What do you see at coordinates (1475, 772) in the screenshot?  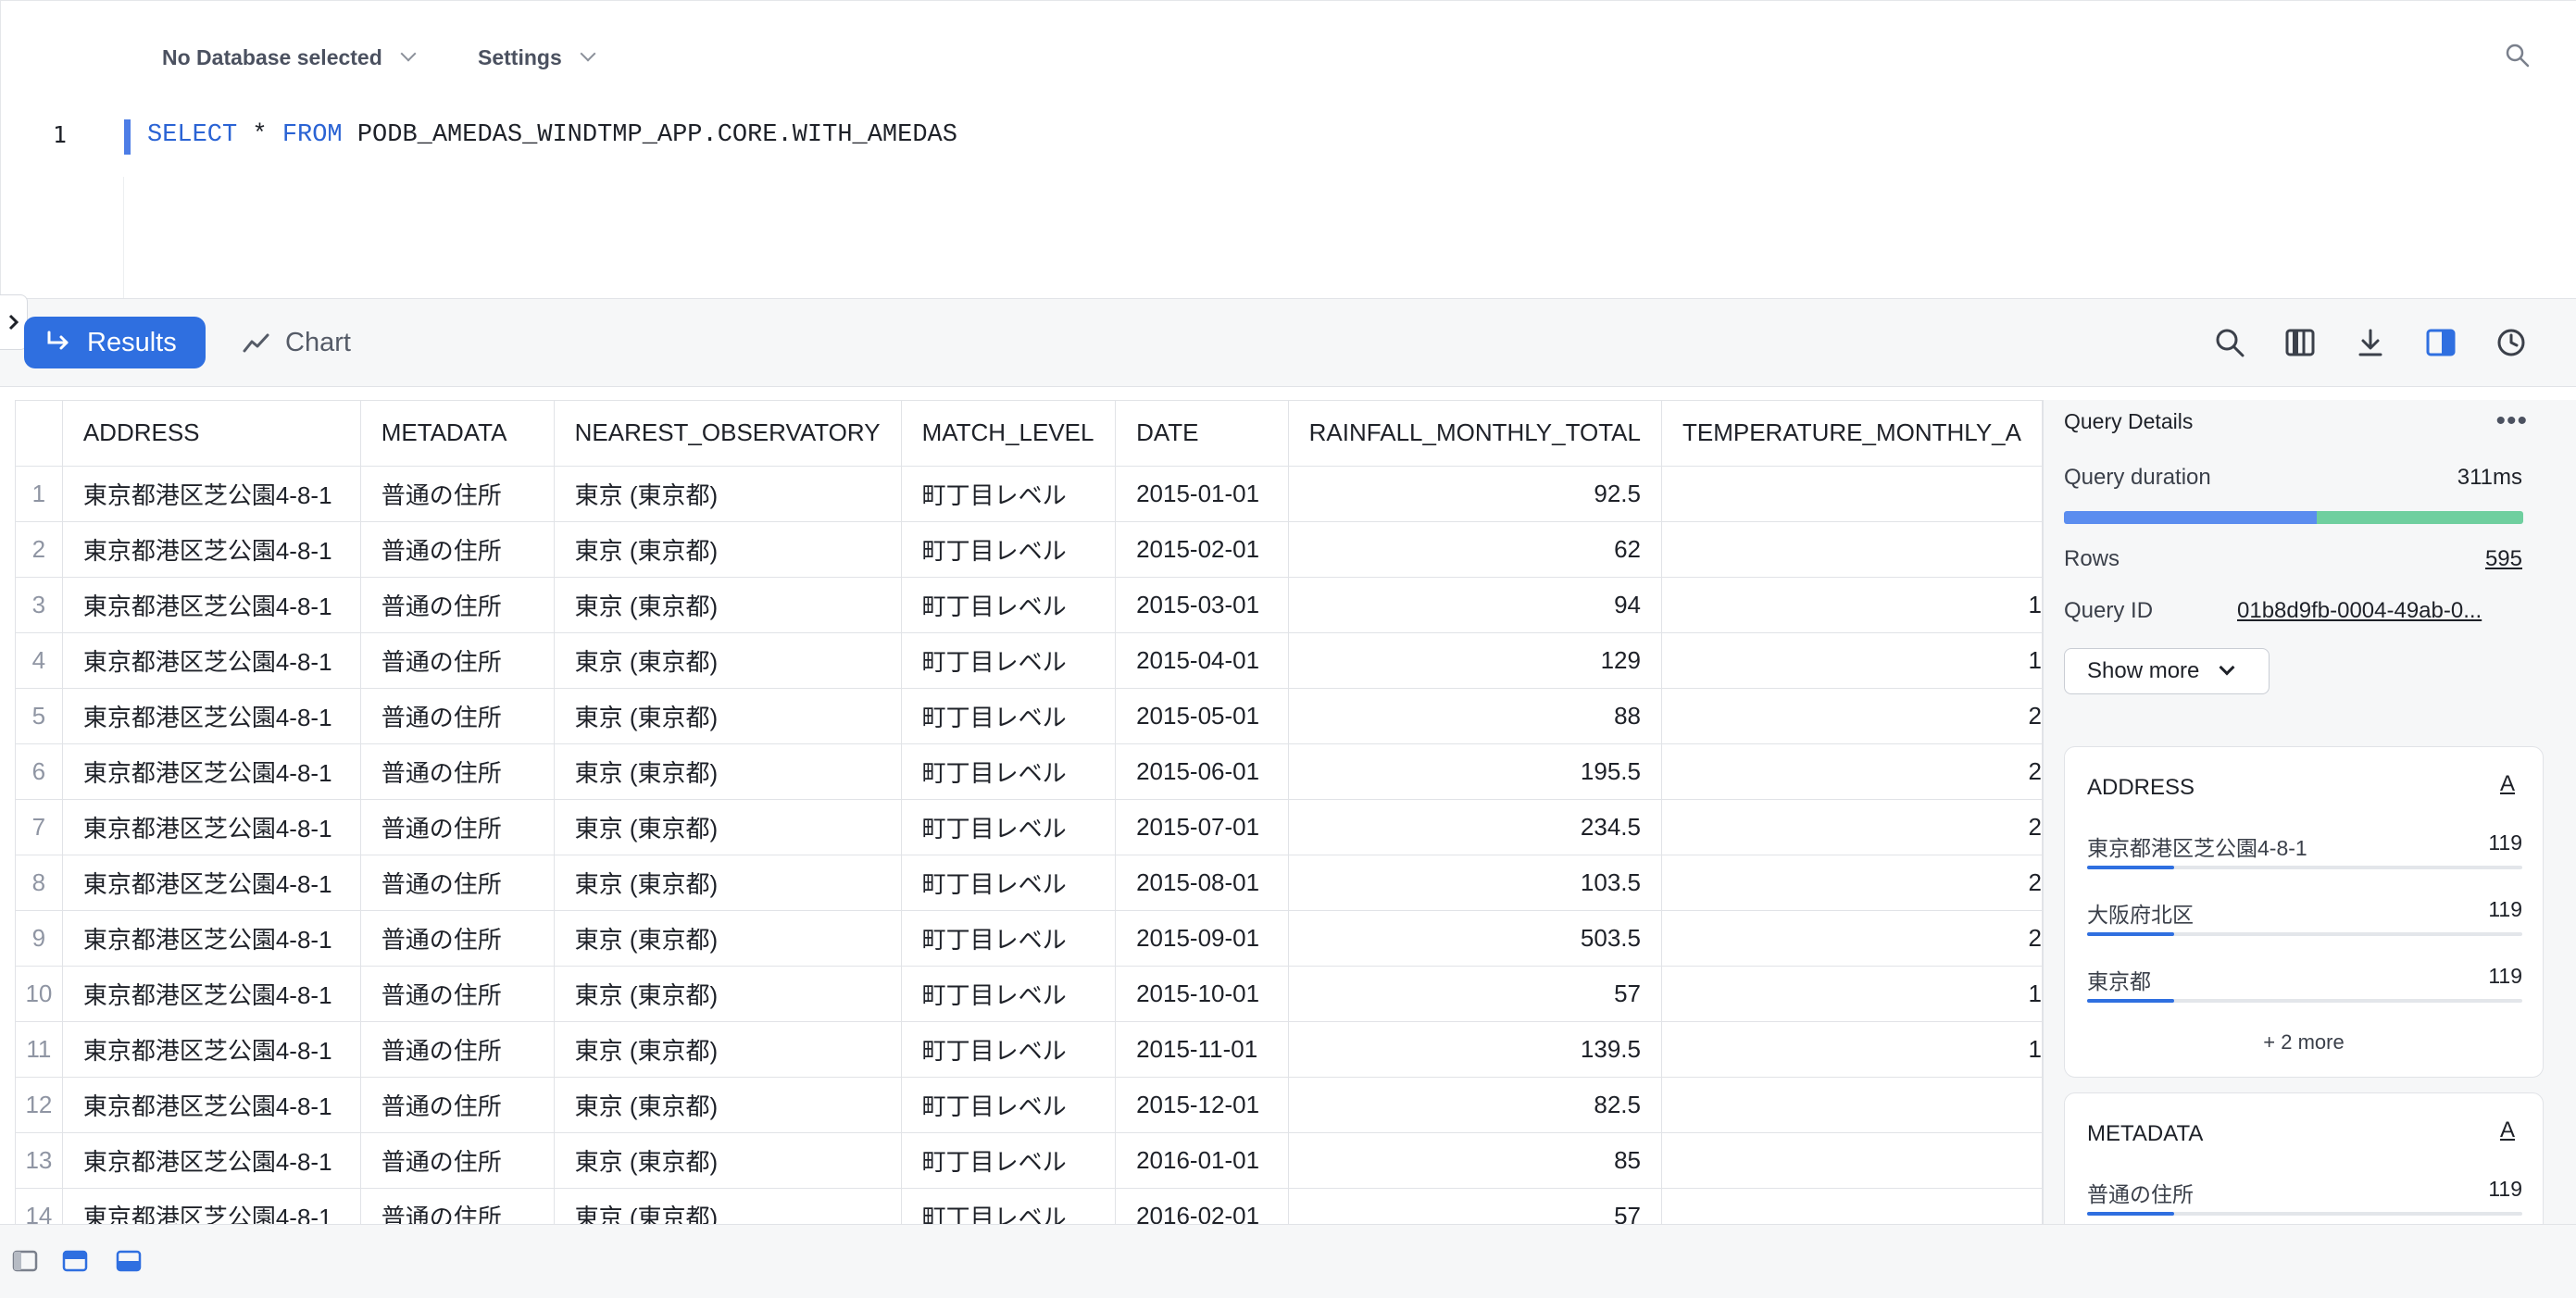 I see `cell-rainfall: 195.5` at bounding box center [1475, 772].